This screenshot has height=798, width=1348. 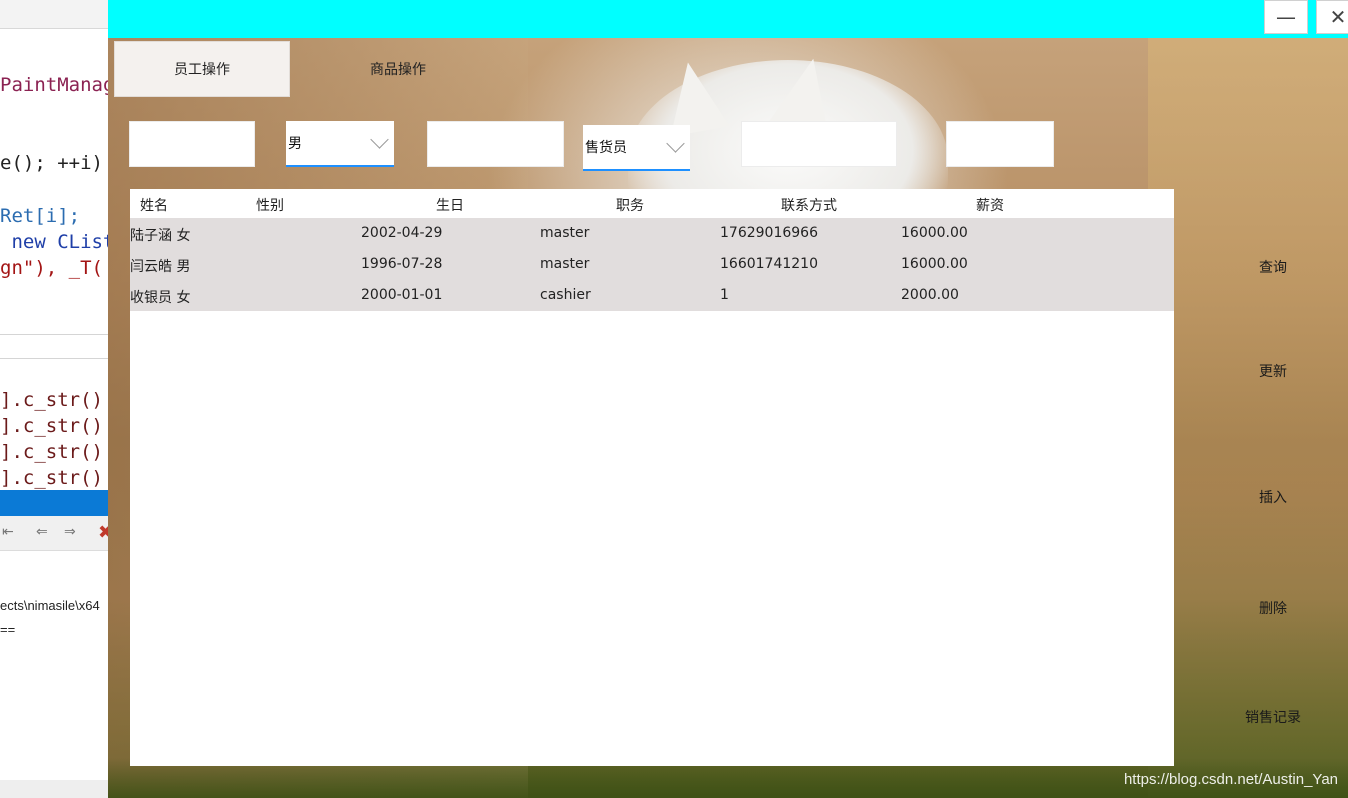 I want to click on watermark: https://blog.csdn.net/Austin_Yan, so click(x=1230, y=779).